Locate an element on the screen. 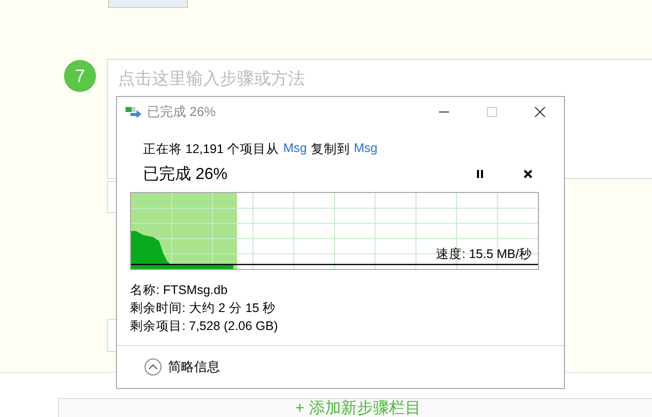 Image resolution: width=652 pixels, height=417 pixels. detail-text: 剩余时间: 大约 2 分 15 秒 is located at coordinates (203, 308).